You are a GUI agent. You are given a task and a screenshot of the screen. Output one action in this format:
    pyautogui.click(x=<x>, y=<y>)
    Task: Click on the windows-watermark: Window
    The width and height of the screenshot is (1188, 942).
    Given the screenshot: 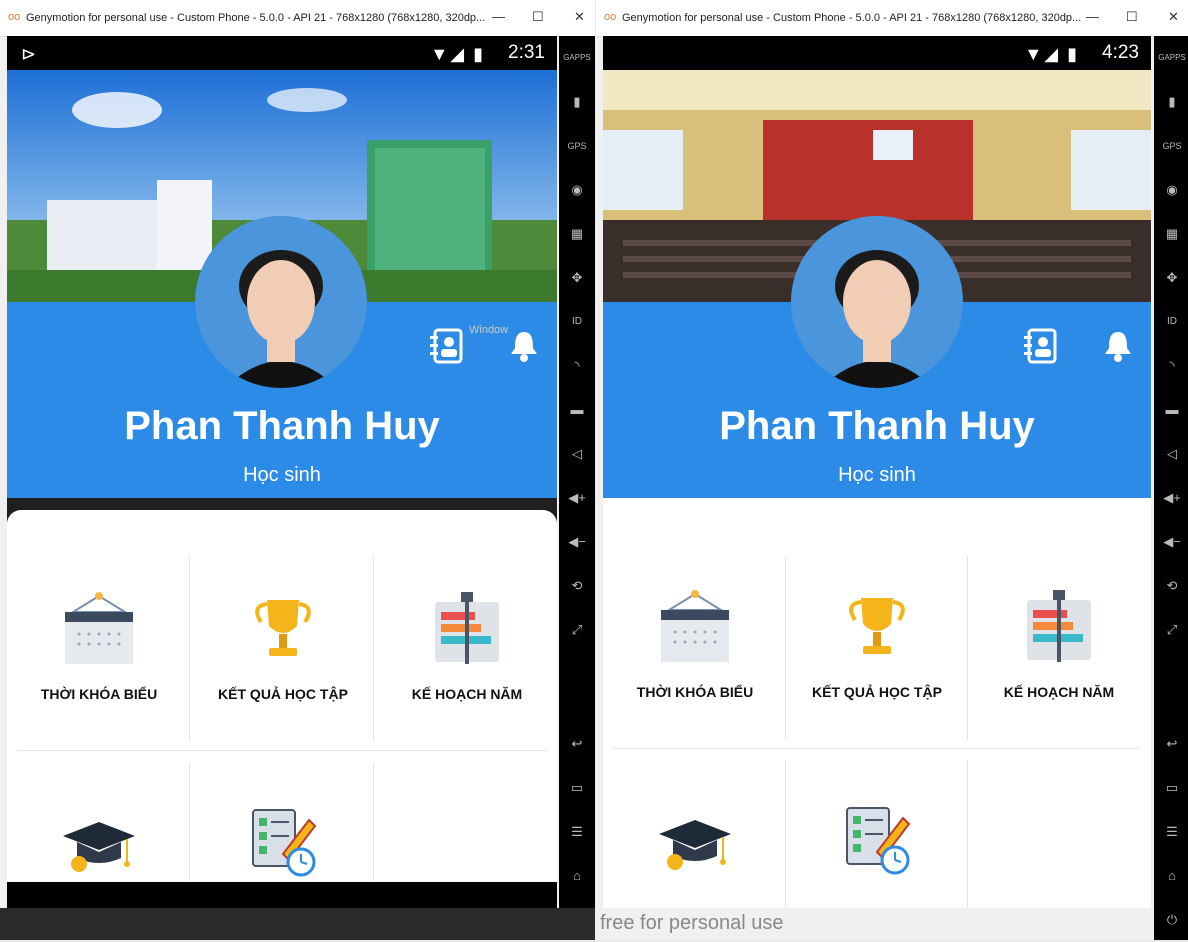 What is the action you would take?
    pyautogui.click(x=489, y=330)
    